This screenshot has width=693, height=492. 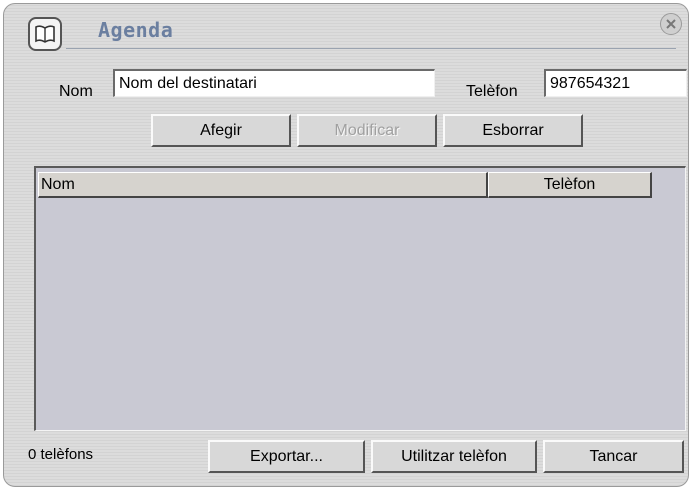 What do you see at coordinates (371, 48) in the screenshot?
I see `title-divider` at bounding box center [371, 48].